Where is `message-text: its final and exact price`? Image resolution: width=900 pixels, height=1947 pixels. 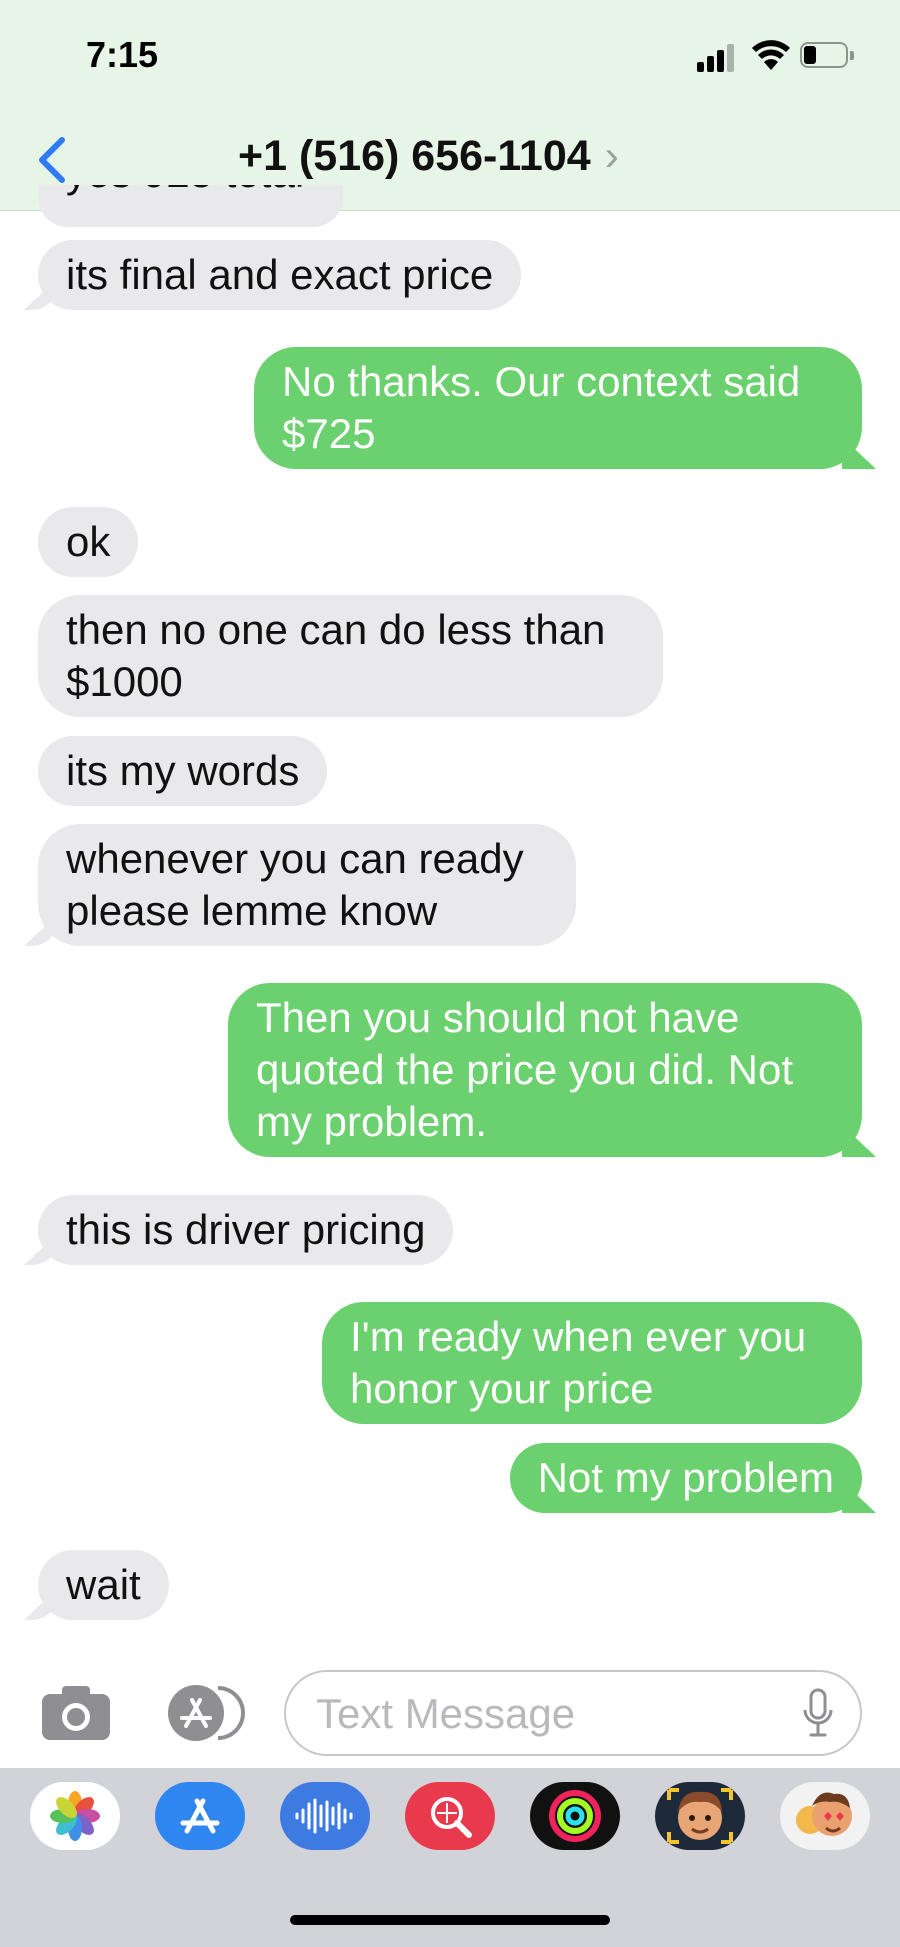
message-text: its final and exact price is located at coordinates (280, 274).